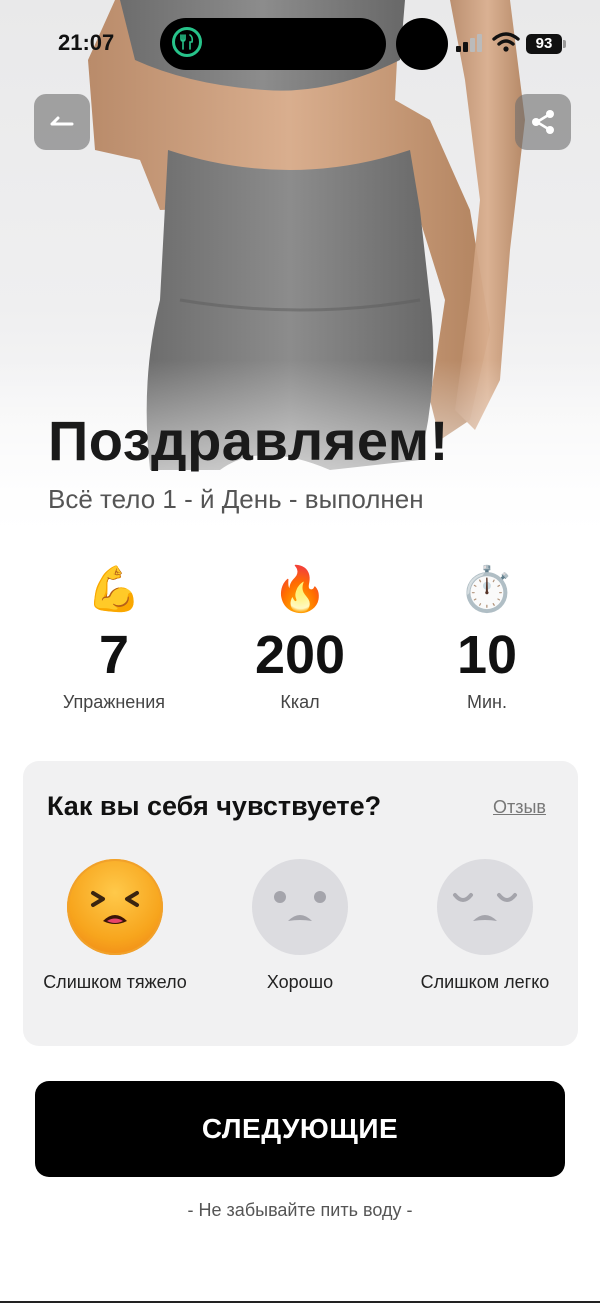  I want to click on stat-label: Мин., so click(487, 702).